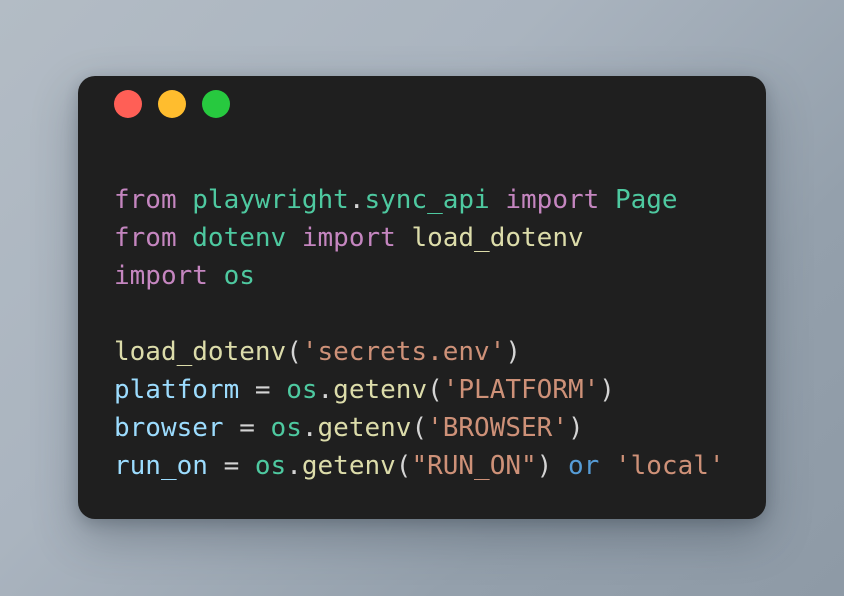 The width and height of the screenshot is (844, 596). What do you see at coordinates (474, 466) in the screenshot?
I see `code-token: "RUN_ON"` at bounding box center [474, 466].